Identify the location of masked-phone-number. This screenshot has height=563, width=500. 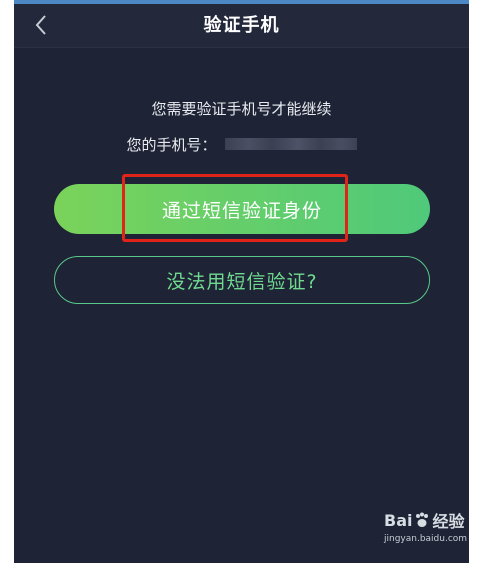
(290, 144).